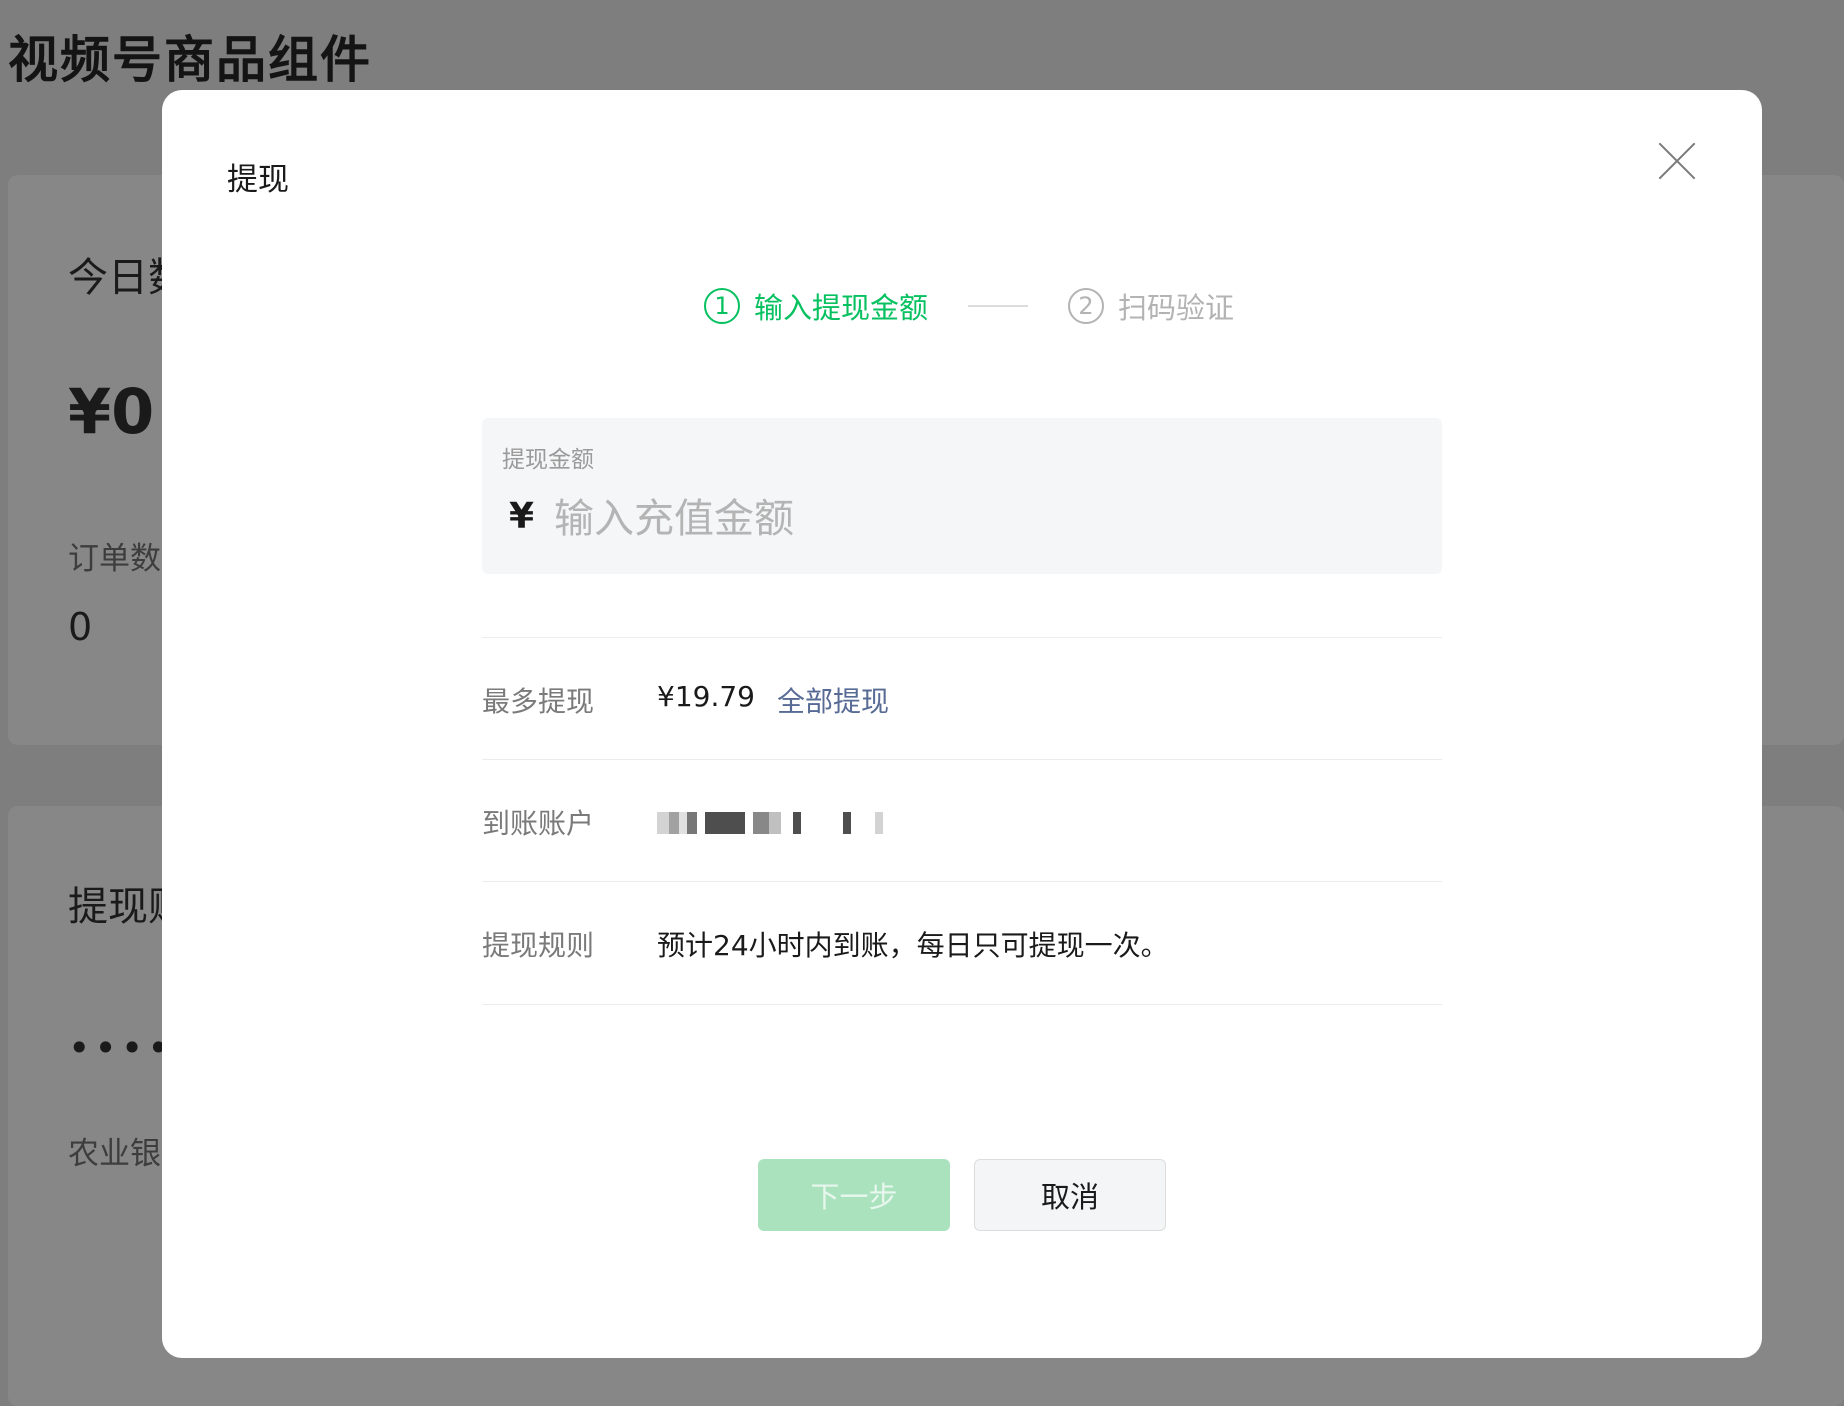 The height and width of the screenshot is (1406, 1844). What do you see at coordinates (522, 516) in the screenshot?
I see `currency-symbol: ¥` at bounding box center [522, 516].